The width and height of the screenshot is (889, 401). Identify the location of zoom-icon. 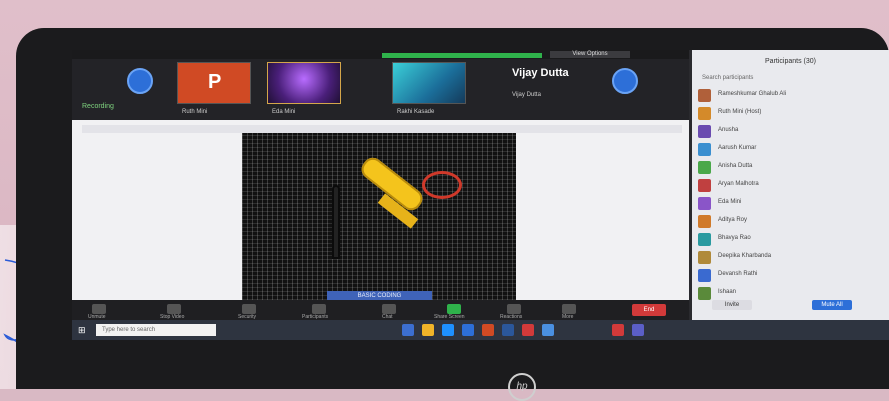
(468, 330).